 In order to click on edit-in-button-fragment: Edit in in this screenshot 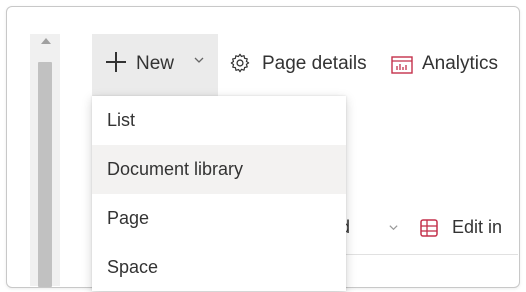, I will do `click(477, 227)`.